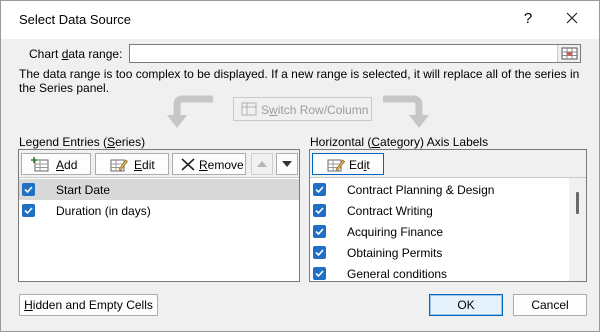 This screenshot has width=600, height=332. What do you see at coordinates (348, 164) in the screenshot?
I see `edit-axis-labels-button: Edit` at bounding box center [348, 164].